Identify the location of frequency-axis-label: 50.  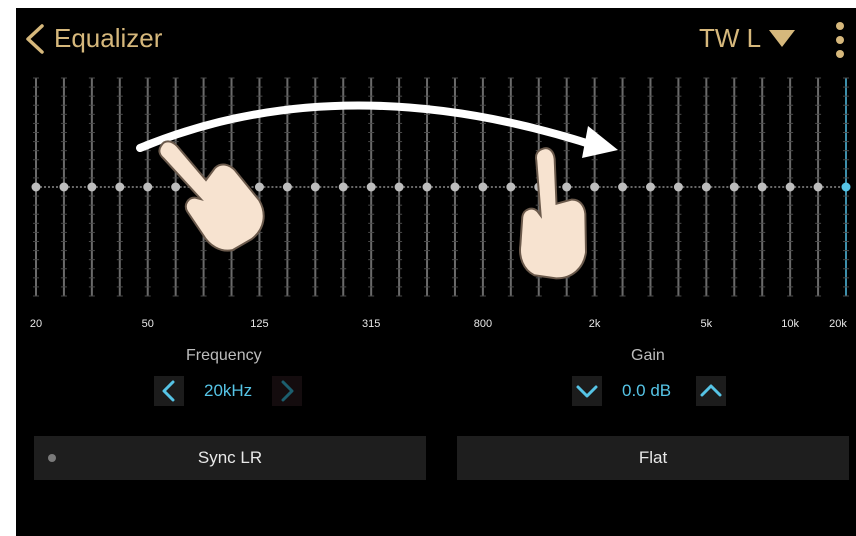
(147, 324).